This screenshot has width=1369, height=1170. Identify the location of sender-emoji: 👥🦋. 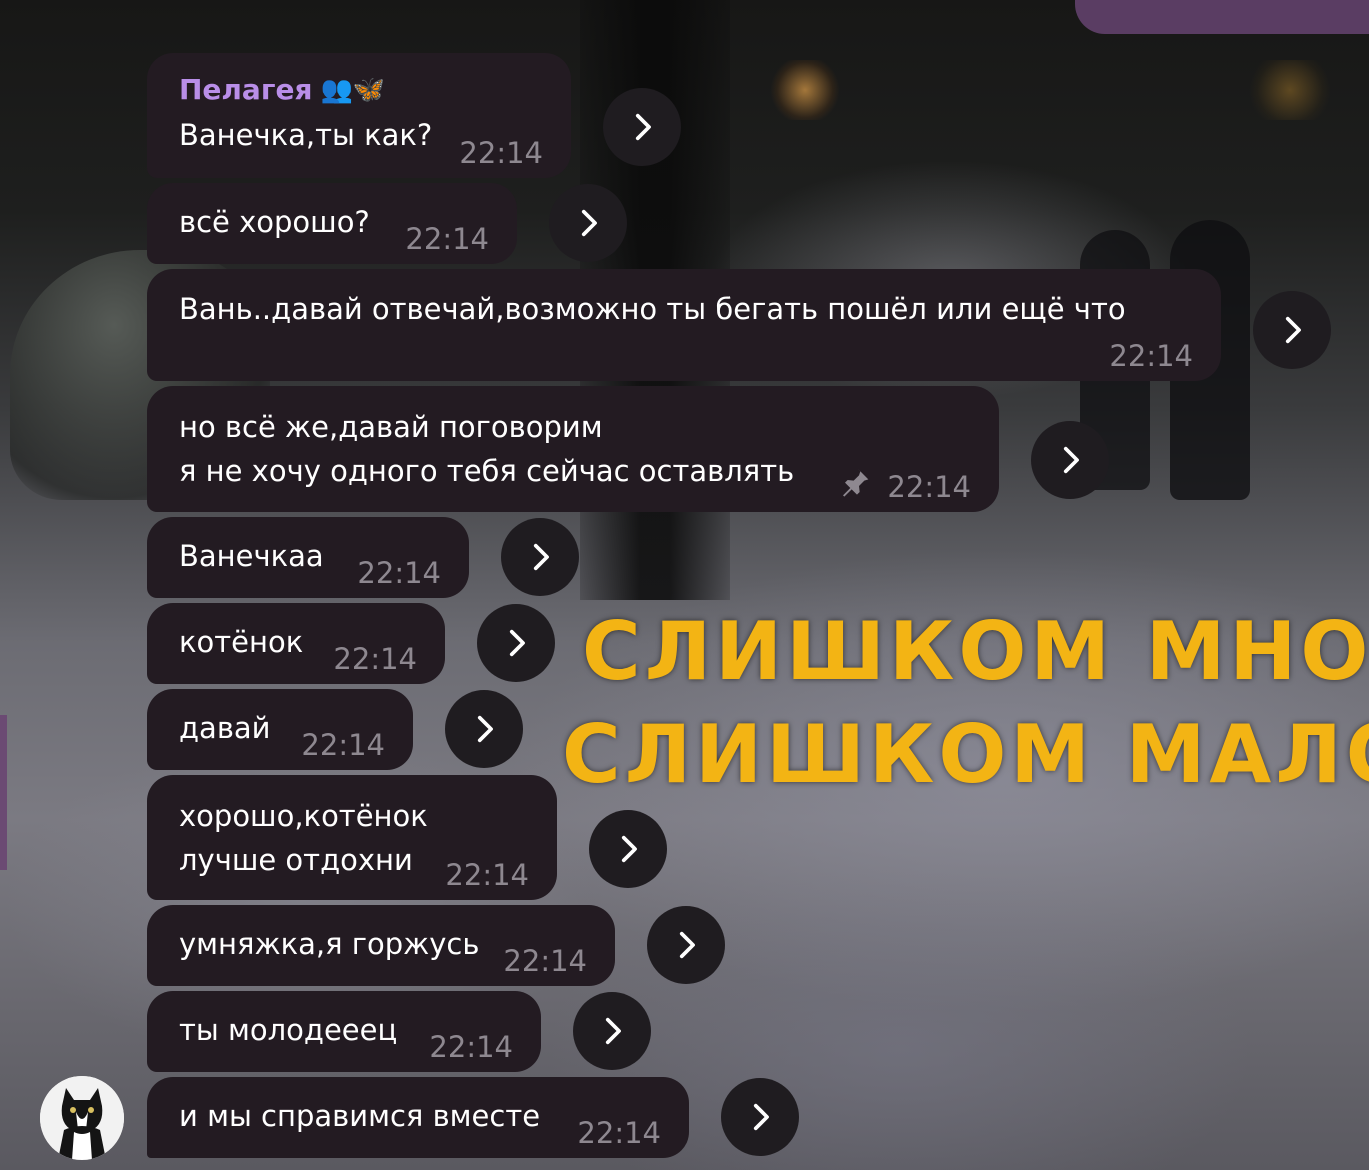
(353, 89).